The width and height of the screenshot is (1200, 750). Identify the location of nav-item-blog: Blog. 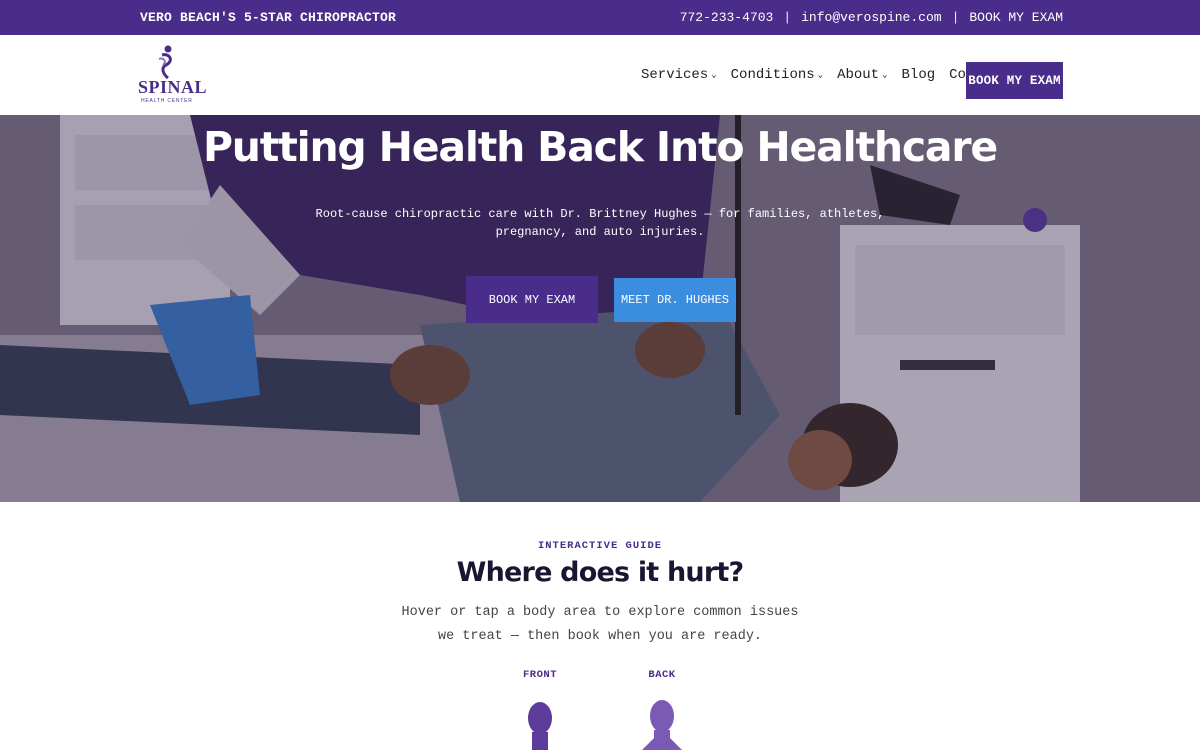
(919, 75).